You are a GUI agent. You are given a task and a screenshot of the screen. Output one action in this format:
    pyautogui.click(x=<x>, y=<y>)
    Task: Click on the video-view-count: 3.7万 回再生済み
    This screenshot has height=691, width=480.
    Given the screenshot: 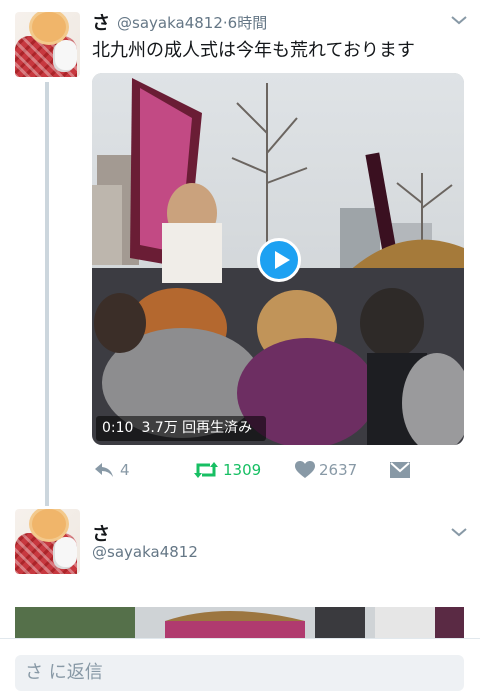 What is the action you would take?
    pyautogui.click(x=197, y=428)
    